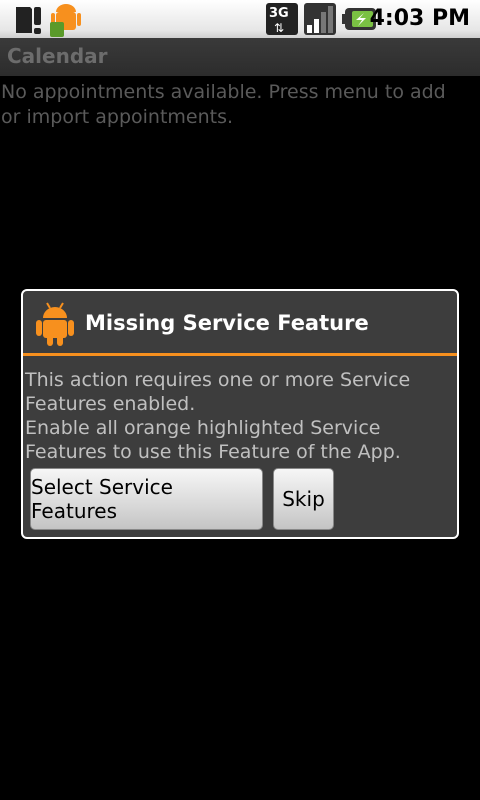 The height and width of the screenshot is (800, 480). Describe the element at coordinates (146, 499) in the screenshot. I see `select-service-features-button: Select Service Features` at that location.